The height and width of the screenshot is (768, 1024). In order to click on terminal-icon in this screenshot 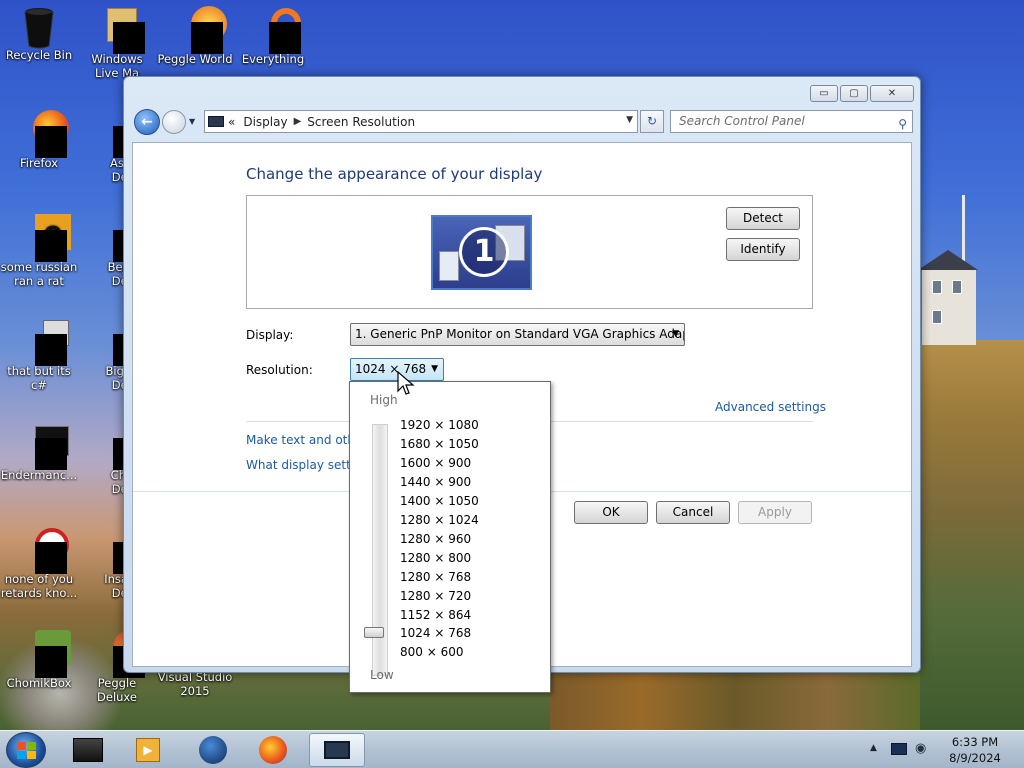, I will do `click(45, 446)`.